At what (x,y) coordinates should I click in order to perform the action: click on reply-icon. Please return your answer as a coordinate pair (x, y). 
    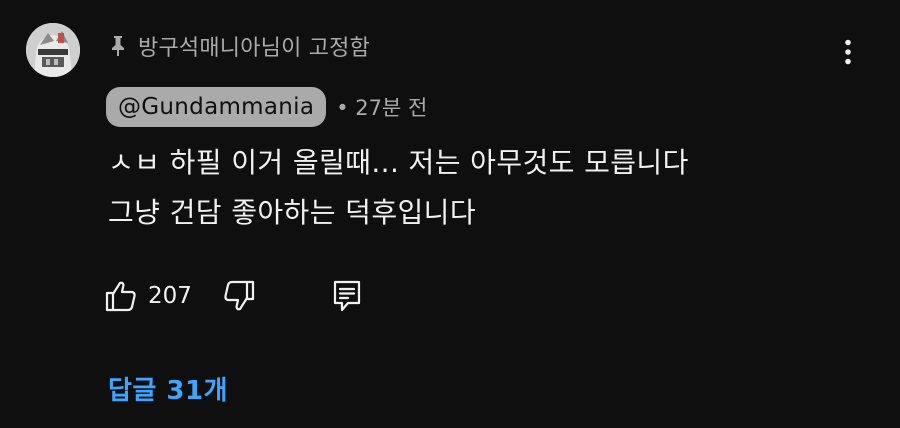
    Looking at the image, I should click on (347, 296).